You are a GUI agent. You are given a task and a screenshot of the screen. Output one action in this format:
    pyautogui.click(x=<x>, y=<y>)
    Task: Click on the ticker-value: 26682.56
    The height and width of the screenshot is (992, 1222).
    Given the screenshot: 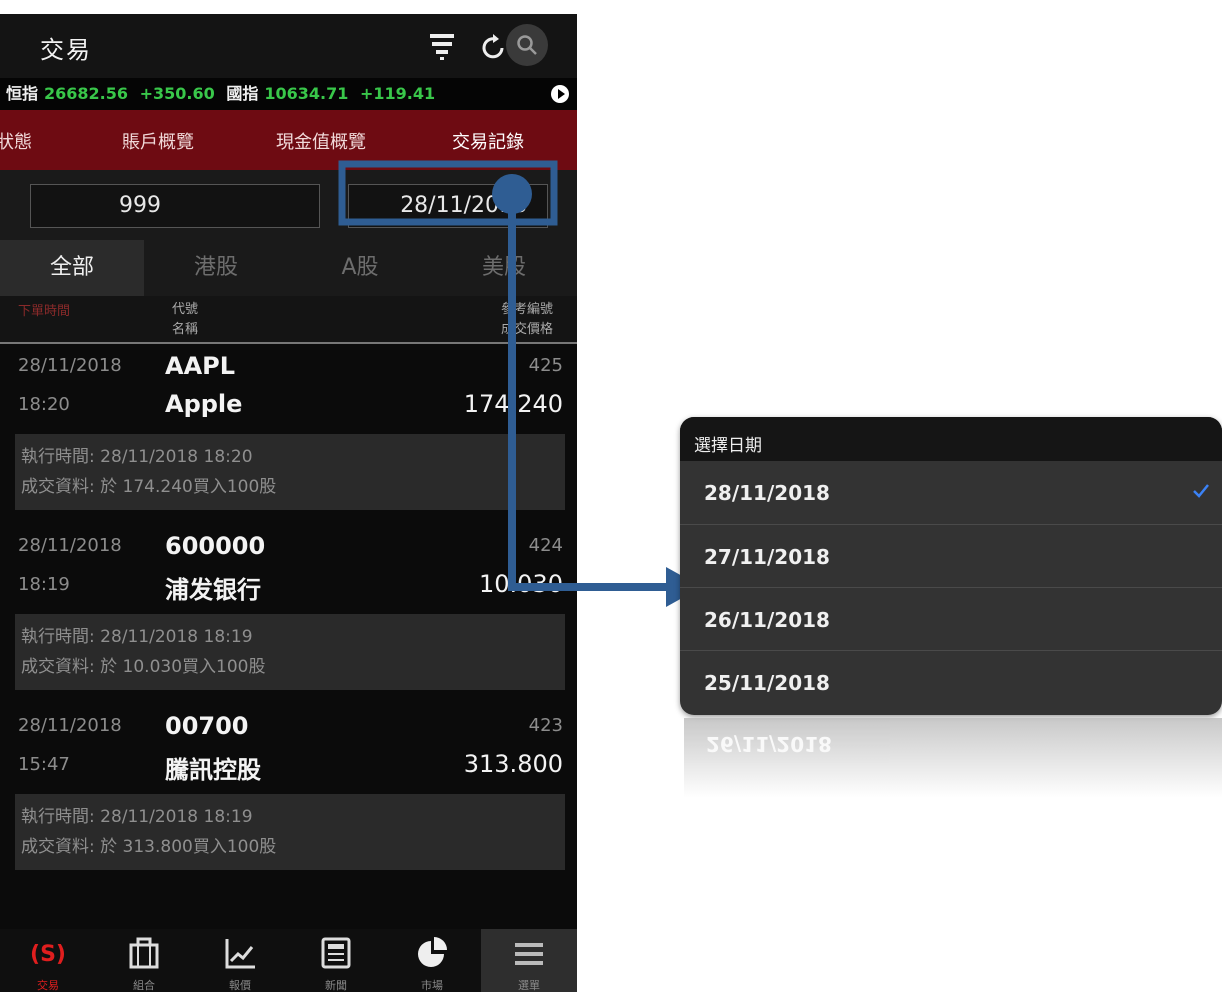 What is the action you would take?
    pyautogui.click(x=86, y=93)
    